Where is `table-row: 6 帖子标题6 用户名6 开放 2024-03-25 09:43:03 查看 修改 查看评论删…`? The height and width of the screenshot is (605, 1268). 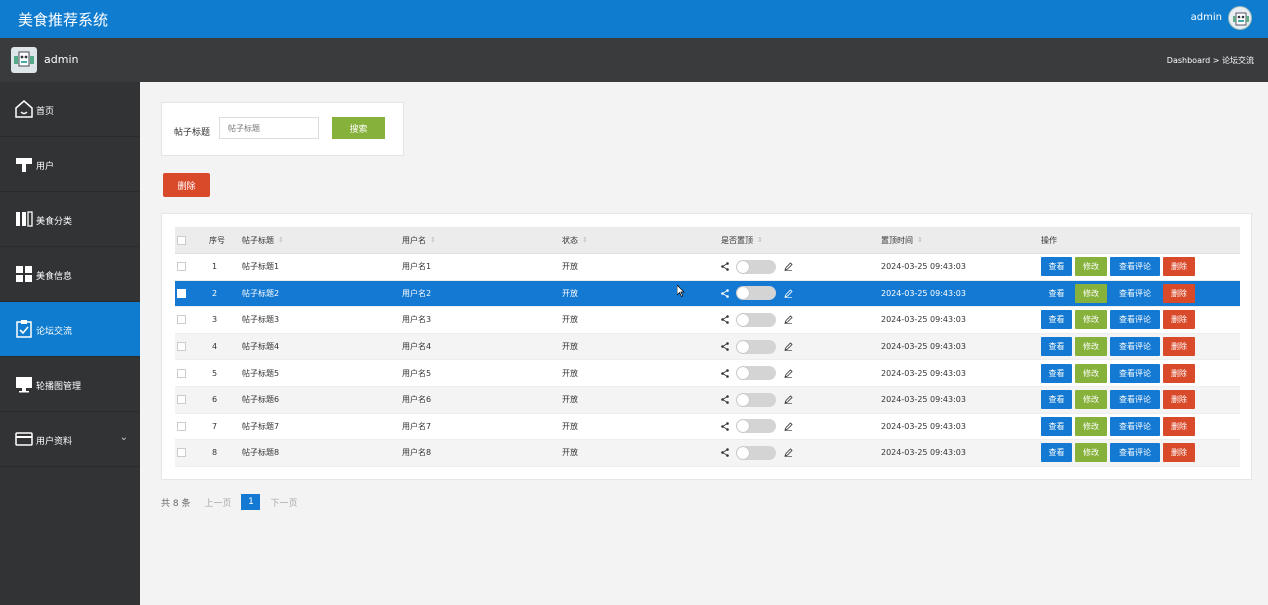
table-row: 6 帖子标题6 用户名6 开放 2024-03-25 09:43:03 查看 修改 查看评论删… is located at coordinates (707, 400).